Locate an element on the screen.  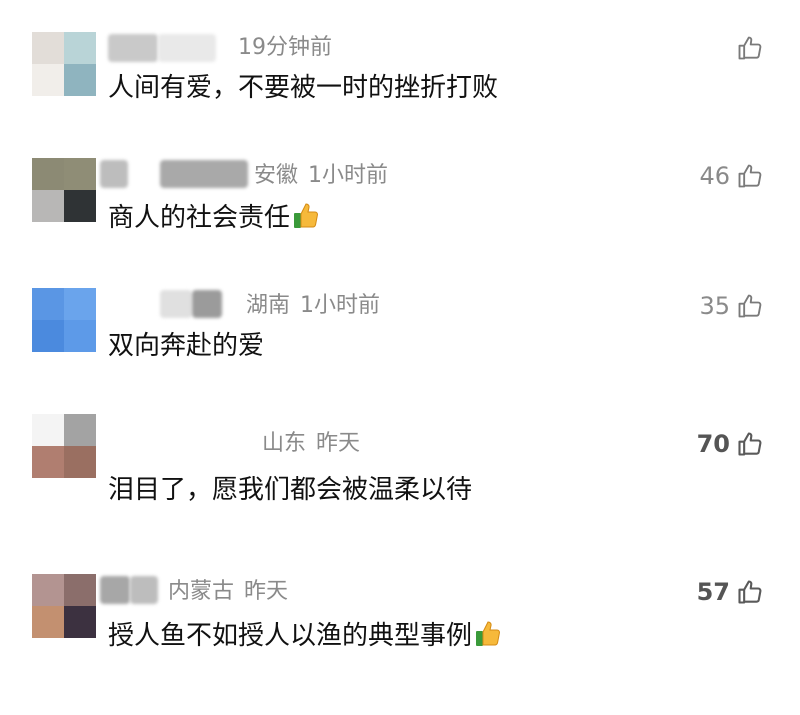
like-button is located at coordinates (747, 48).